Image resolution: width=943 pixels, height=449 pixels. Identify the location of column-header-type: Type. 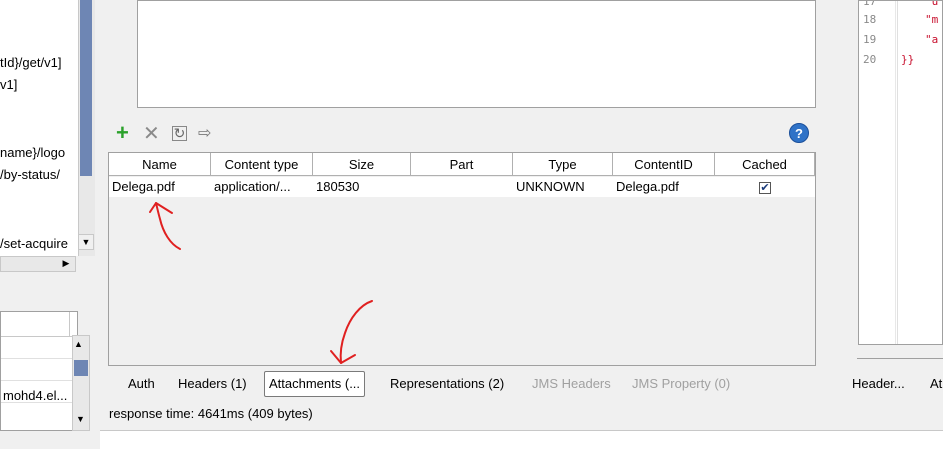
(563, 164).